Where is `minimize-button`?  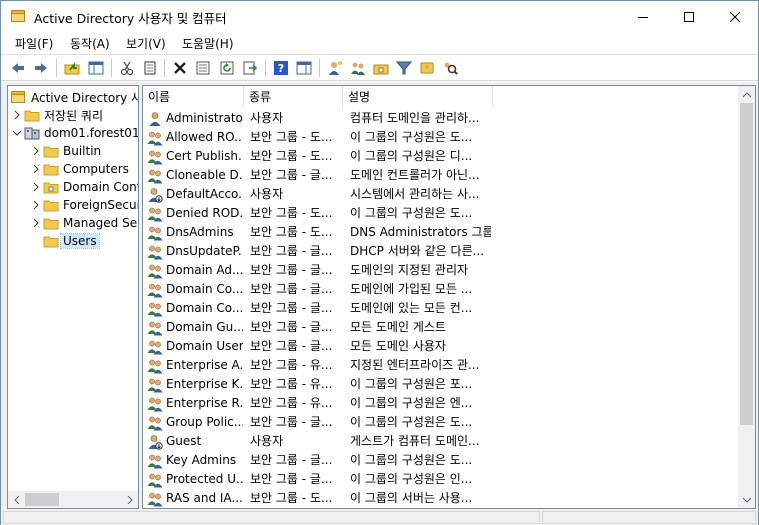
minimize-button is located at coordinates (643, 16).